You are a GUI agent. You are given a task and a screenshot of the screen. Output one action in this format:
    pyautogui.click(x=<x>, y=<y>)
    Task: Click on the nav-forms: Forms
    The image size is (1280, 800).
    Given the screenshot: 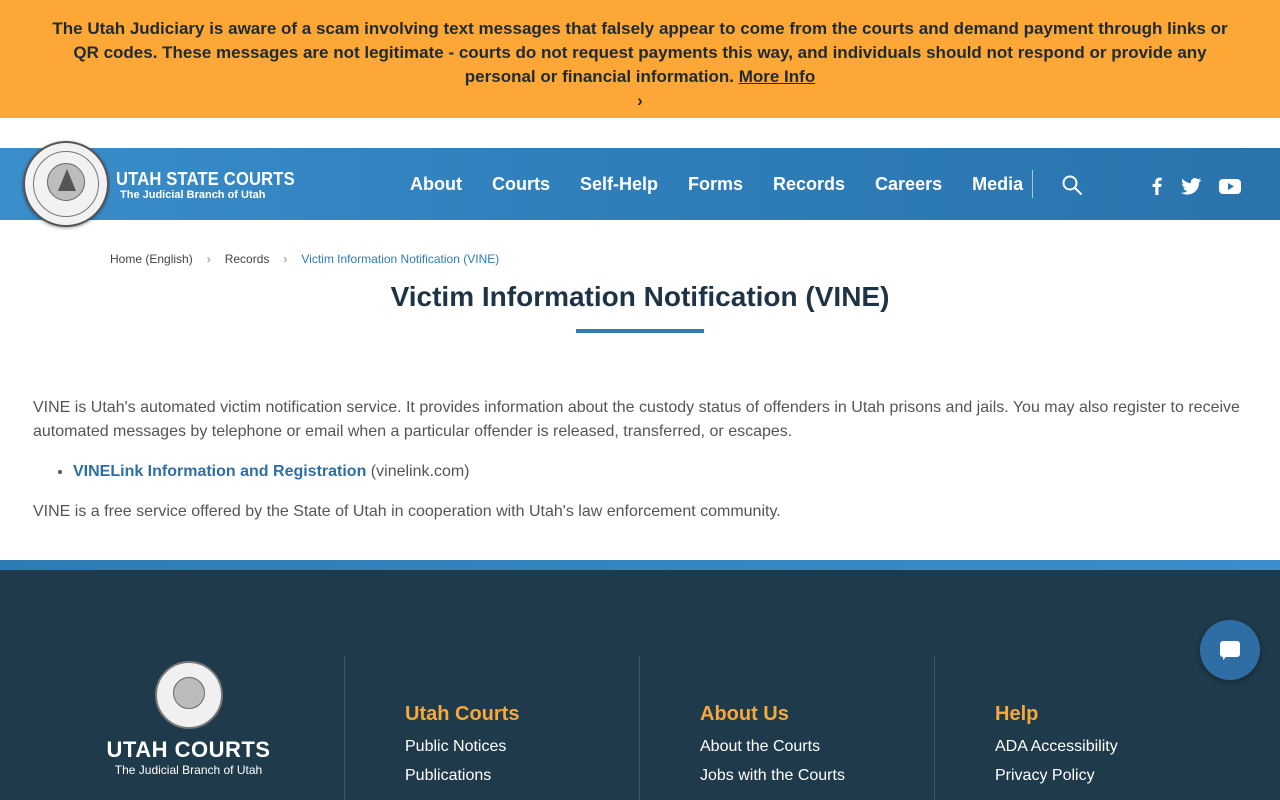 What is the action you would take?
    pyautogui.click(x=715, y=184)
    